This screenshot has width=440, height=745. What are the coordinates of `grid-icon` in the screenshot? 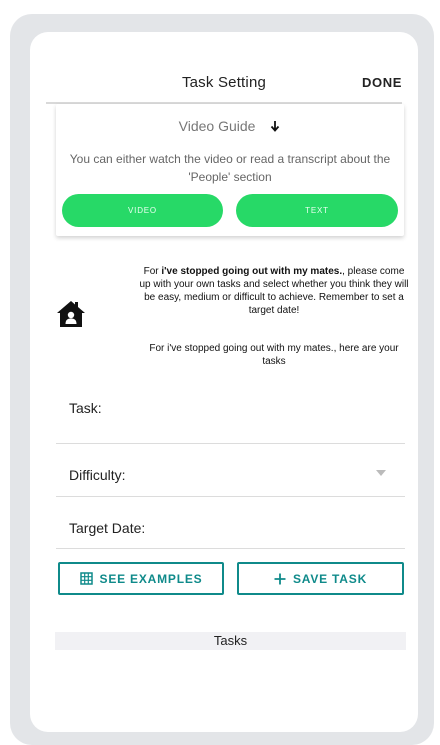 It's located at (86, 578).